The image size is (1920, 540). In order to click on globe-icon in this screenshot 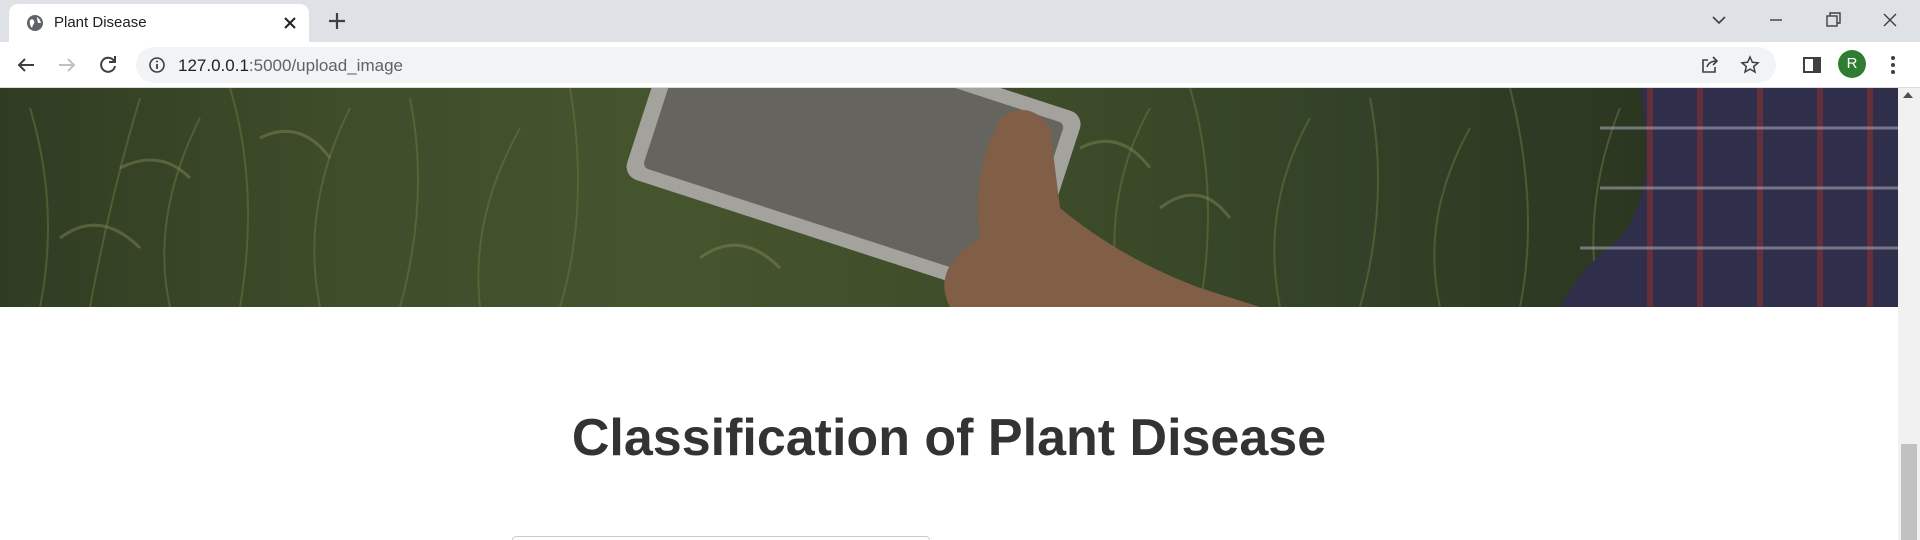, I will do `click(35, 23)`.